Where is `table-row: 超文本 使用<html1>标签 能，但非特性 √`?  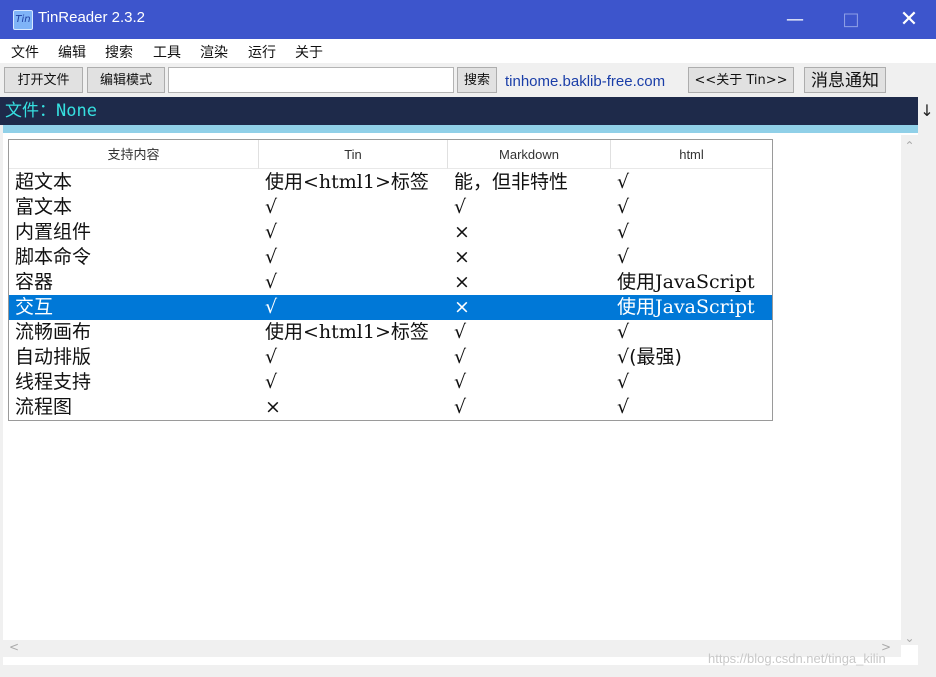 table-row: 超文本 使用<html1>标签 能，但非特性 √ is located at coordinates (390, 182).